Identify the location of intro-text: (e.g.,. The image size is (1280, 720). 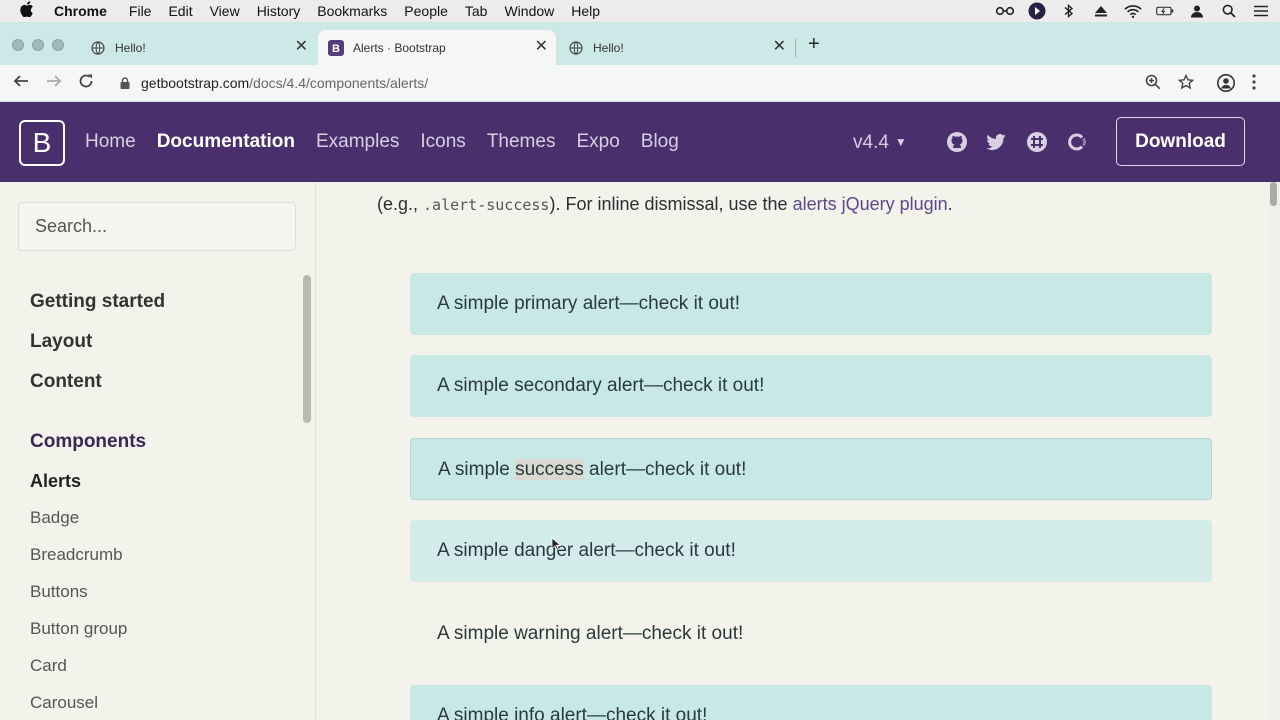
(400, 204).